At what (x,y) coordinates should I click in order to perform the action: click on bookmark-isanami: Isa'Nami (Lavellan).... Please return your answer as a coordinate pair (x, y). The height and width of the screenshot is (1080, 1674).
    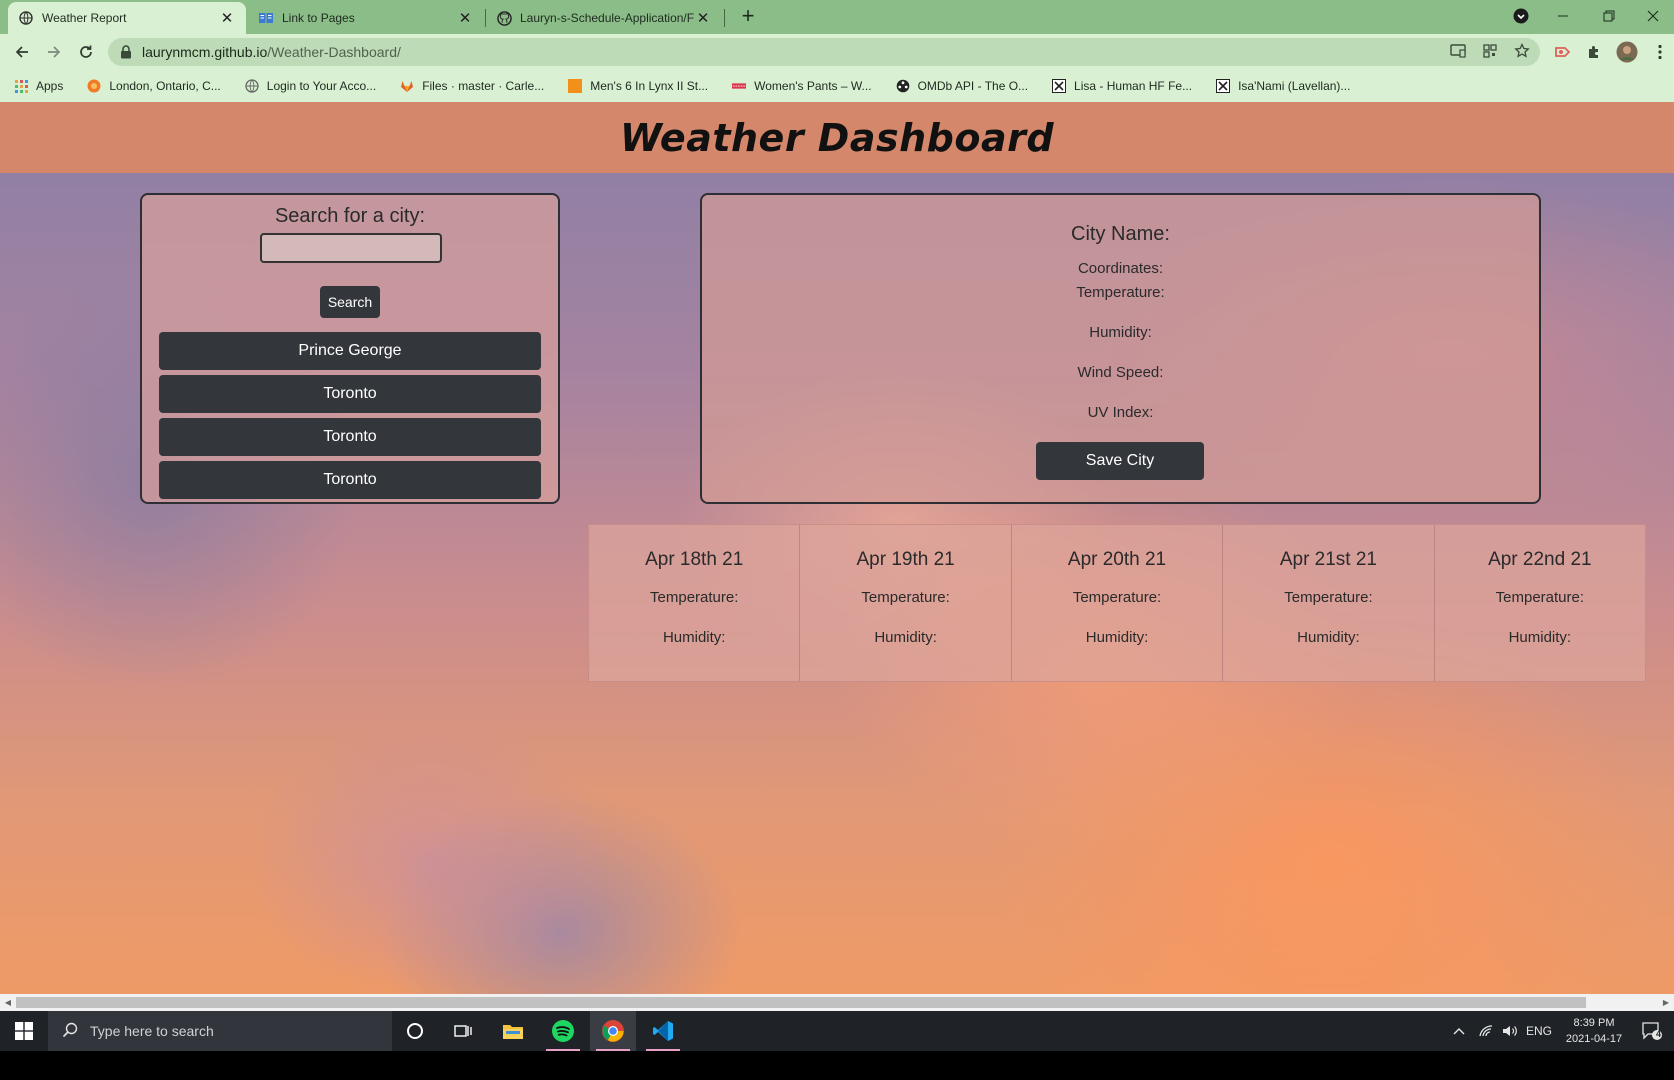
    Looking at the image, I should click on (1283, 86).